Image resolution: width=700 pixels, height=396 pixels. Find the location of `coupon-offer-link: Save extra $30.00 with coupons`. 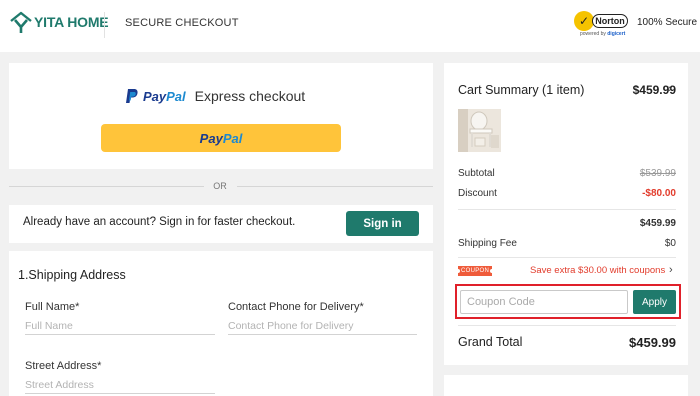

coupon-offer-link: Save extra $30.00 with coupons is located at coordinates (597, 270).